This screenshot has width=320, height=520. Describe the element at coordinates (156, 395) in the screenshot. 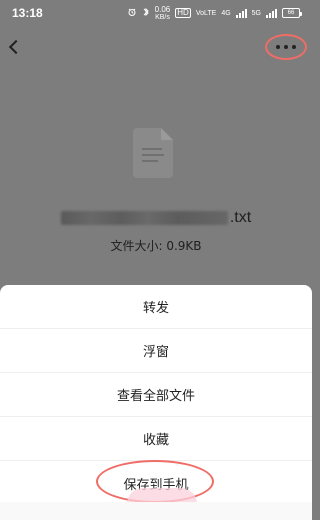

I see `menu-item-view-all-files: 查看全部文件` at that location.